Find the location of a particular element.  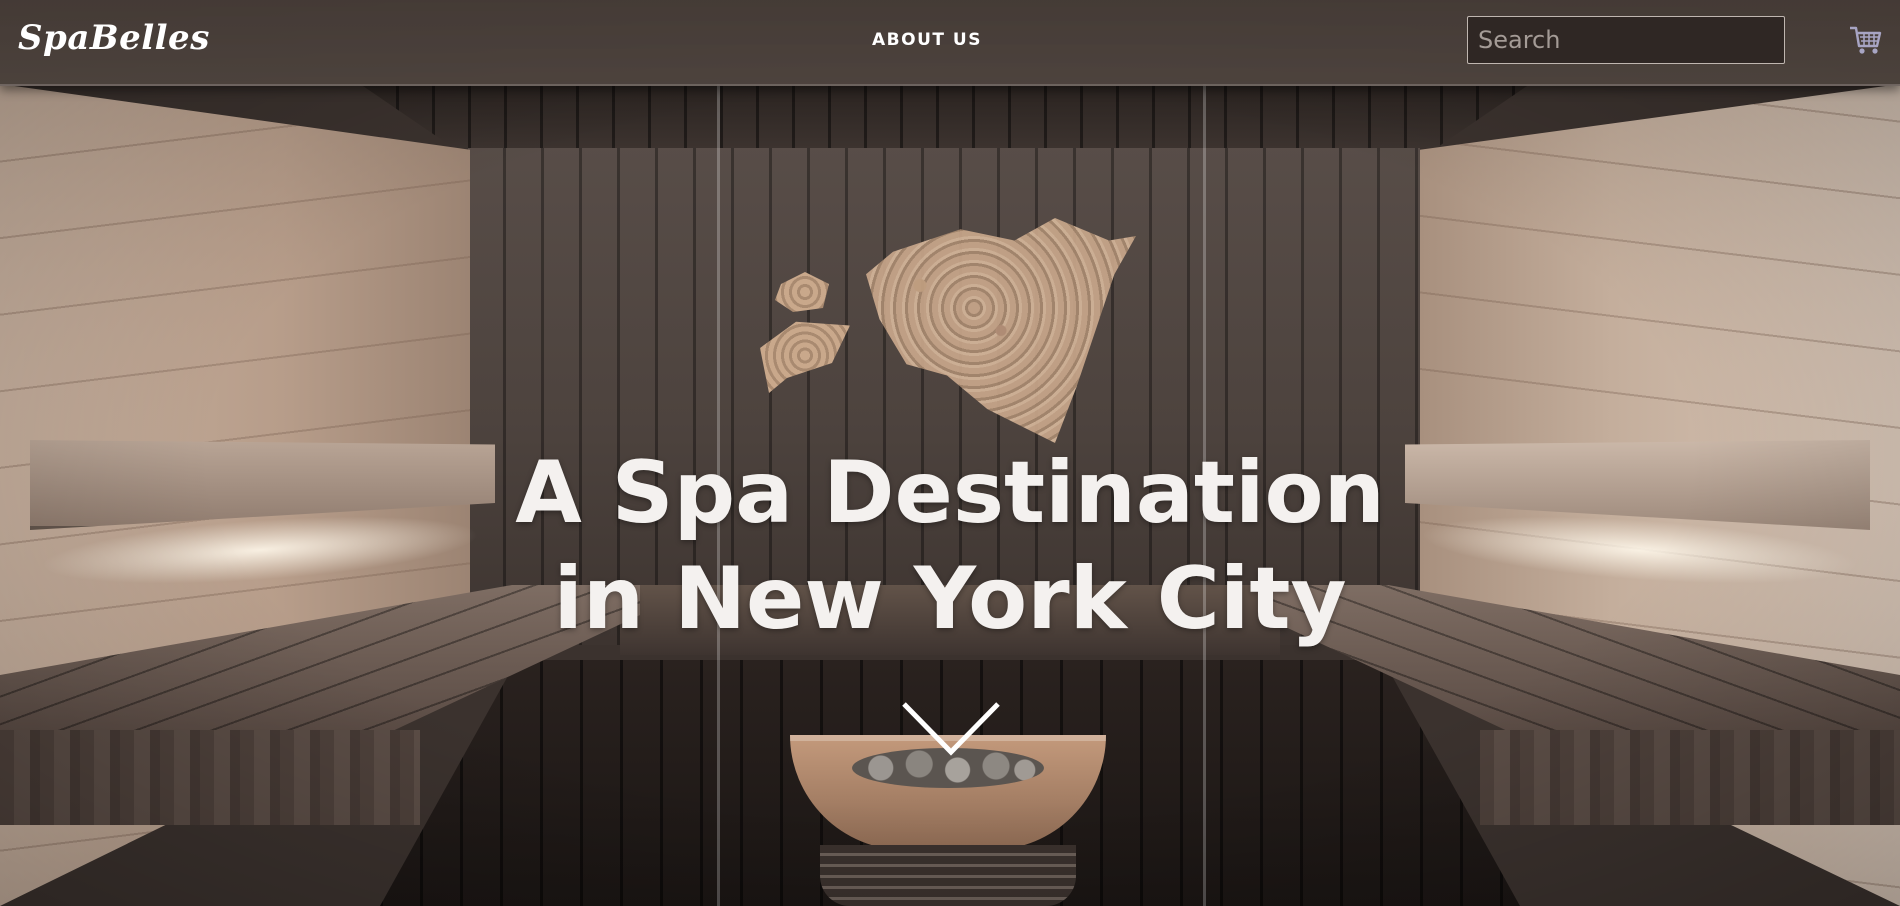

site-logo: SpaBelles is located at coordinates (114, 38).